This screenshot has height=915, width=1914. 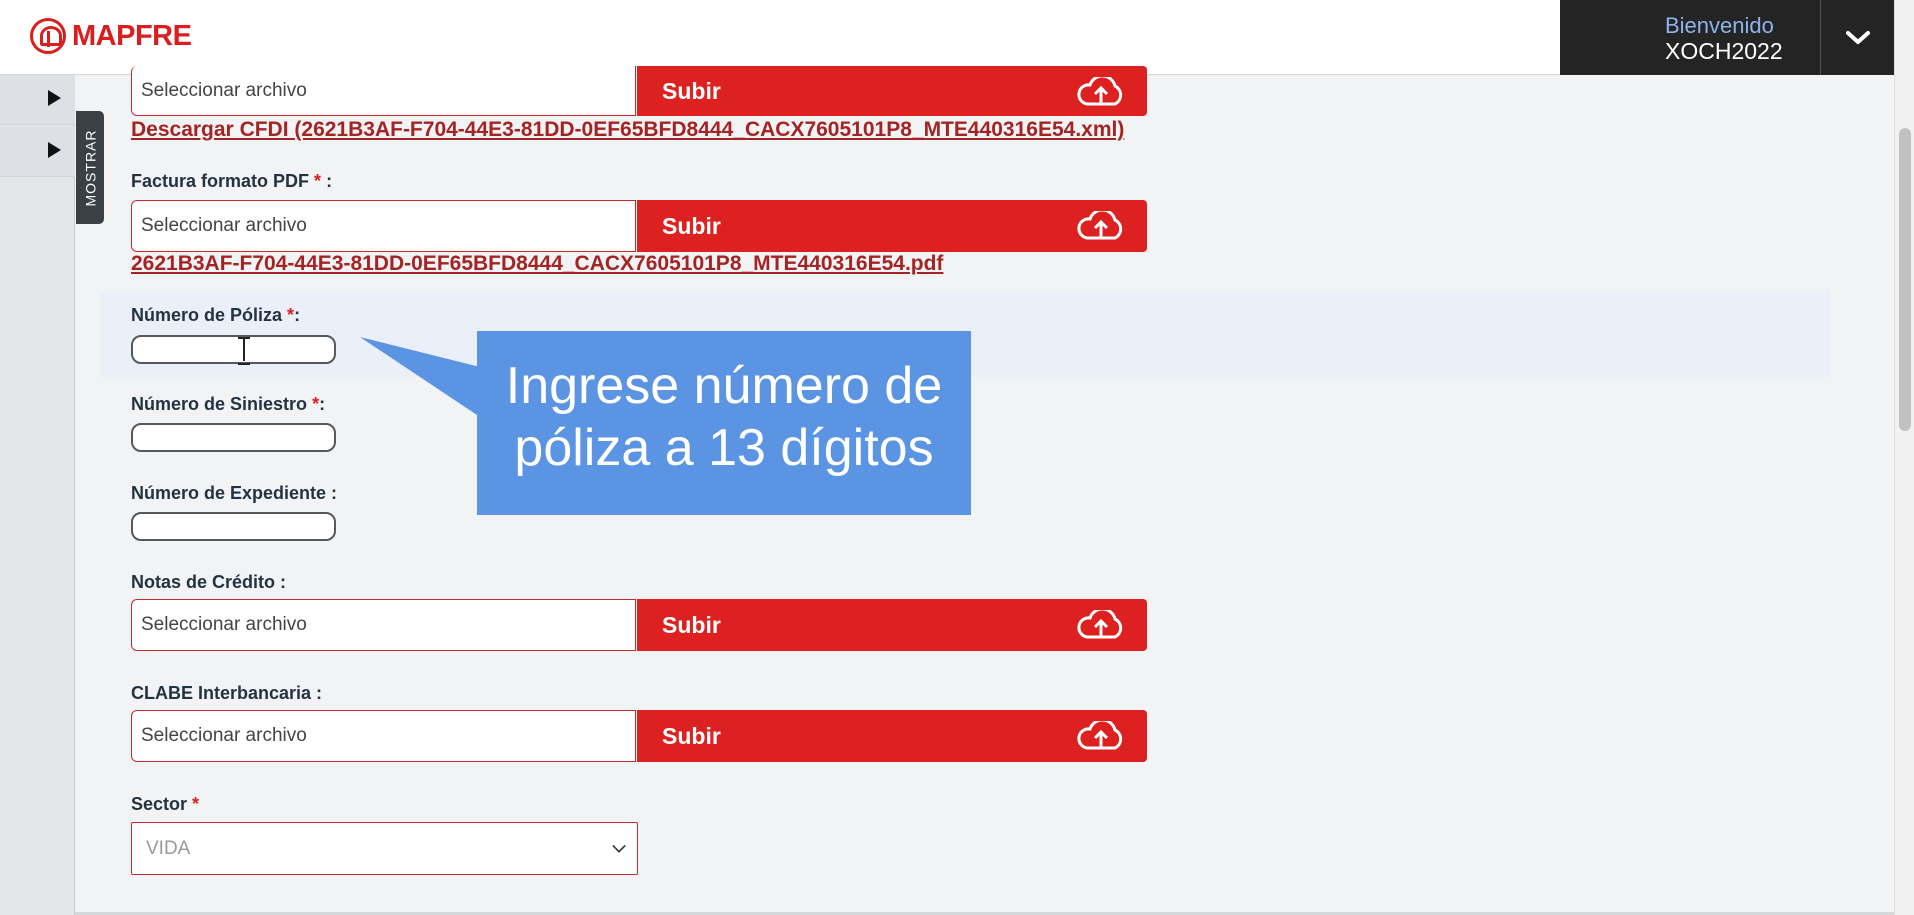 What do you see at coordinates (383, 226) in the screenshot?
I see `pdf-file-input: Seleccionar archivo` at bounding box center [383, 226].